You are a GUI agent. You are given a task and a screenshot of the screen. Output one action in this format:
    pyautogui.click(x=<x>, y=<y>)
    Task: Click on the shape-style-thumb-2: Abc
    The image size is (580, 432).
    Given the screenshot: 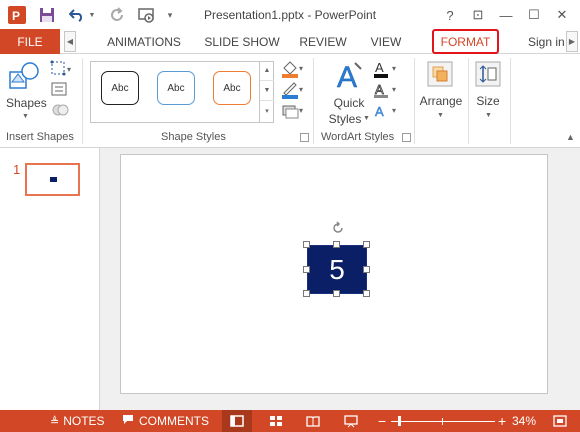 What is the action you would take?
    pyautogui.click(x=176, y=88)
    